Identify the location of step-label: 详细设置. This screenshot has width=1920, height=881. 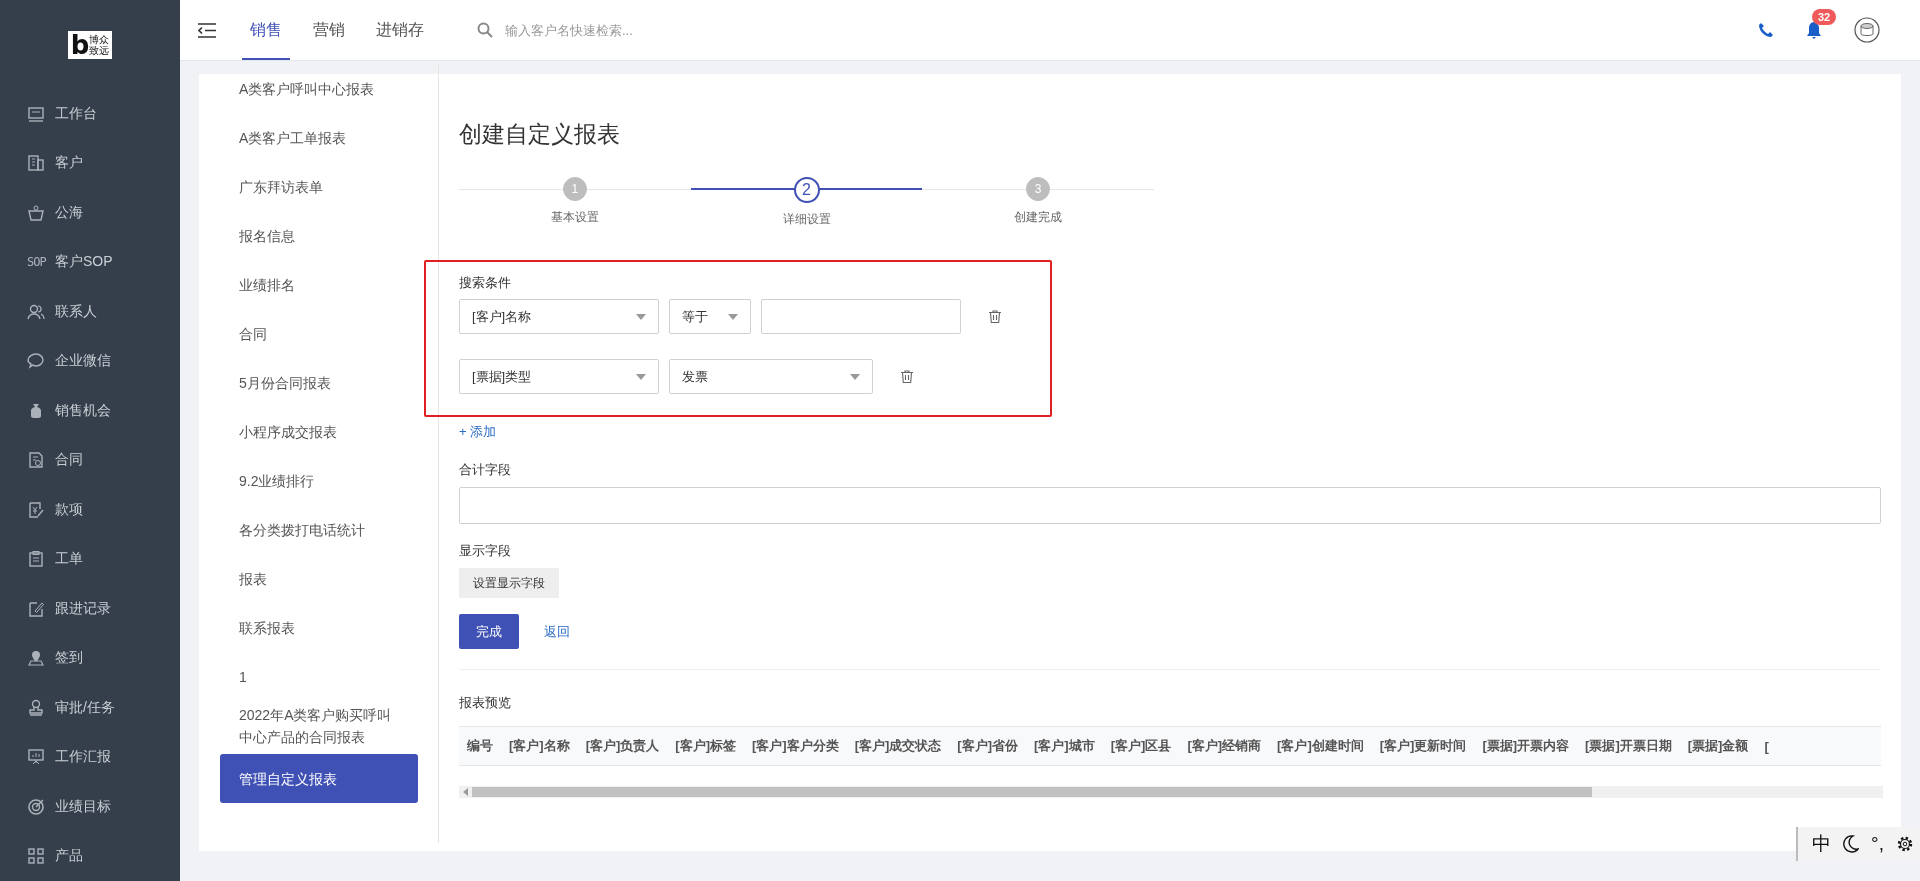
(806, 219).